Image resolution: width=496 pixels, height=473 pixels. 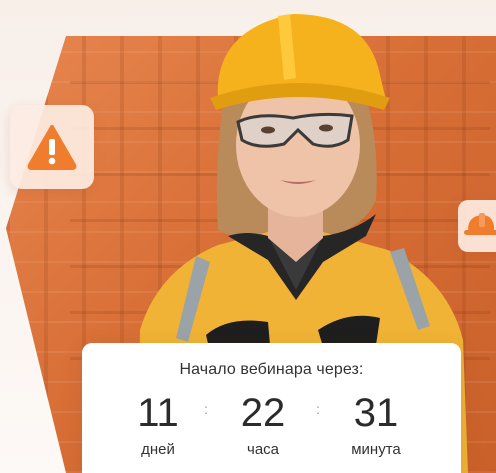 What do you see at coordinates (263, 413) in the screenshot?
I see `hours-value: 22` at bounding box center [263, 413].